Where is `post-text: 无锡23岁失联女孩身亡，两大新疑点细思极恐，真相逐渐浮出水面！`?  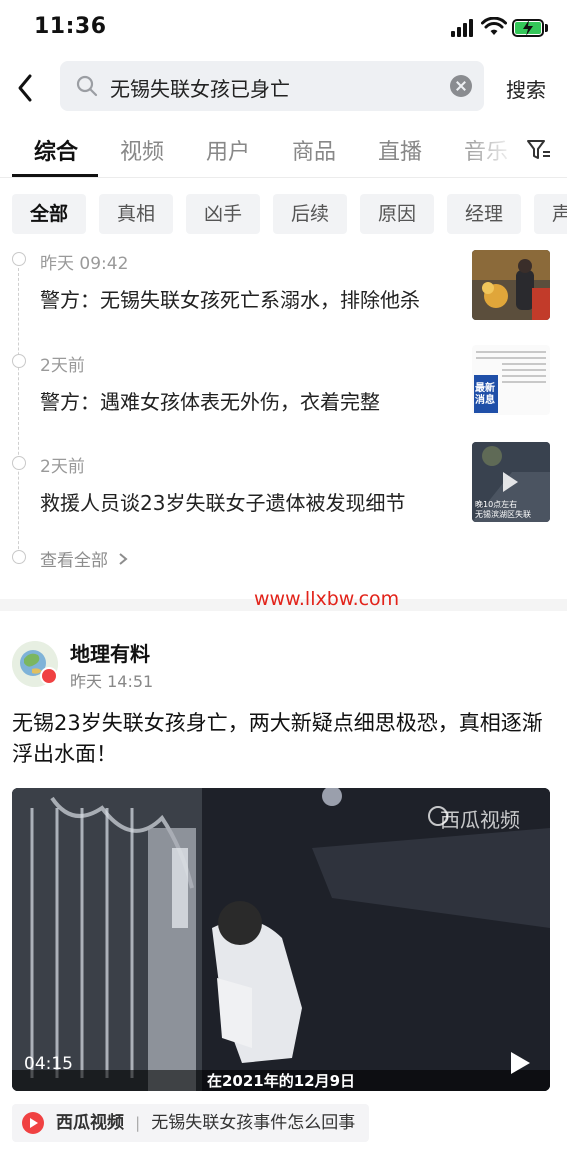
post-text: 无锡23岁失联女孩身亡，两大新疑点细思极恐，真相逐渐浮出水面！ is located at coordinates (282, 739).